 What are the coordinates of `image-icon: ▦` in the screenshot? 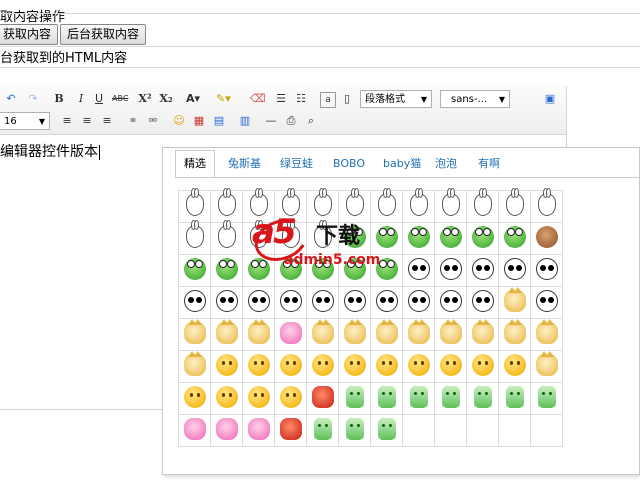 It's located at (199, 121).